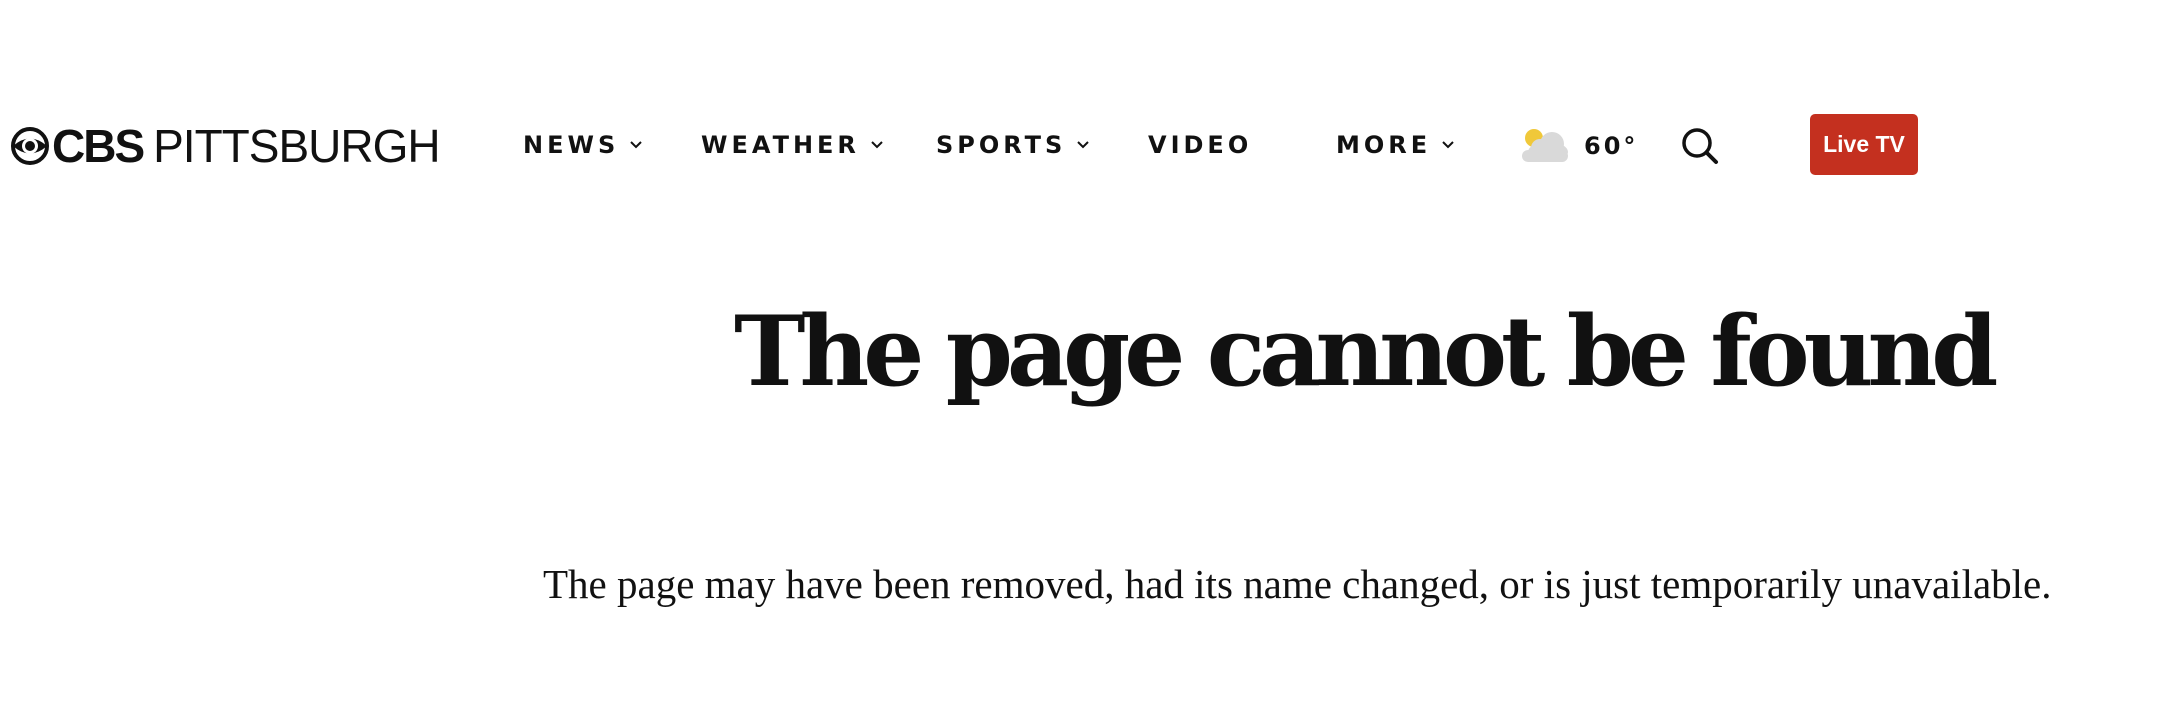 The width and height of the screenshot is (2158, 706). I want to click on logo-city-text: PITTSBURGH, so click(296, 146).